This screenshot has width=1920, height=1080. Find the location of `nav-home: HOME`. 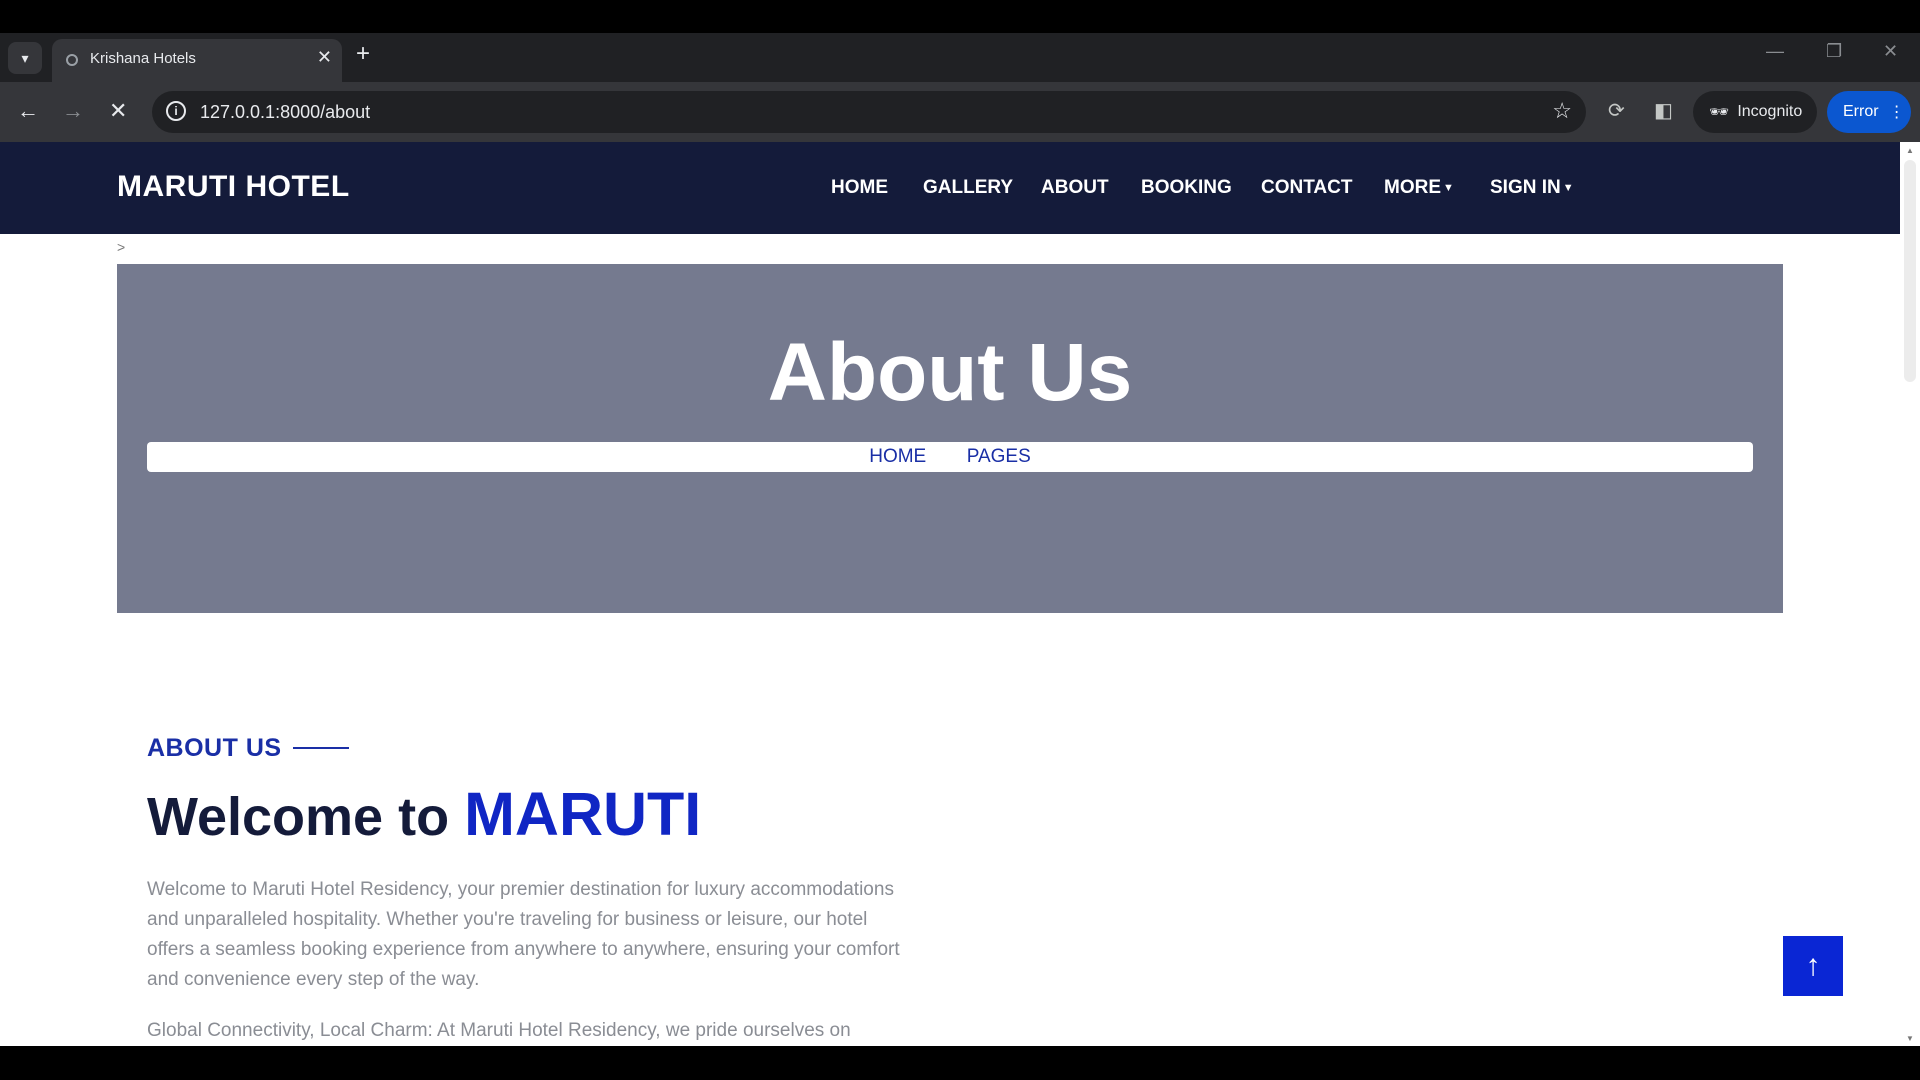

nav-home: HOME is located at coordinates (859, 188).